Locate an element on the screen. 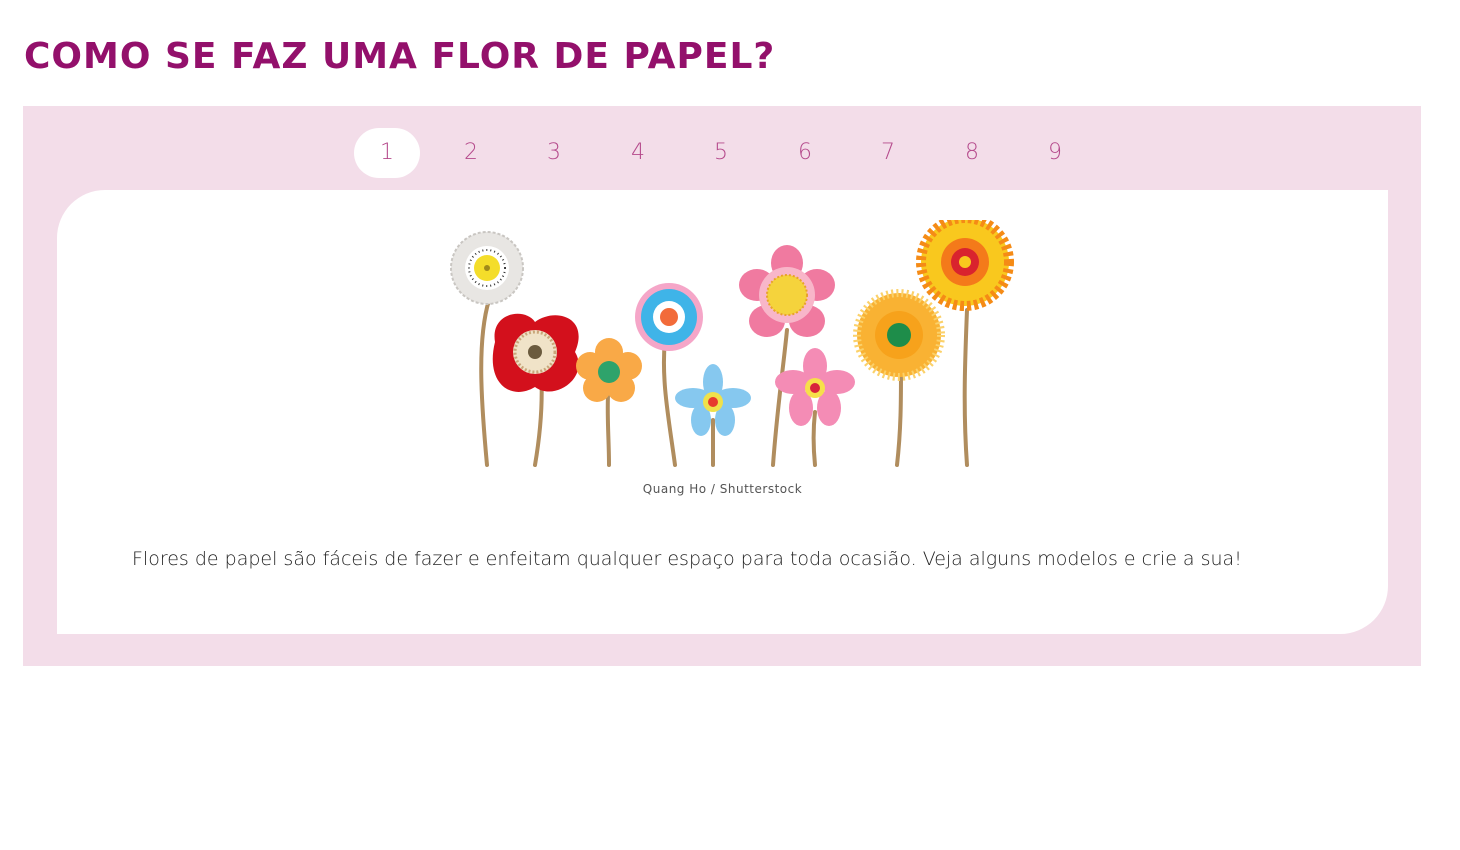 The height and width of the screenshot is (850, 1460). step-1-tab: 1 is located at coordinates (387, 153).